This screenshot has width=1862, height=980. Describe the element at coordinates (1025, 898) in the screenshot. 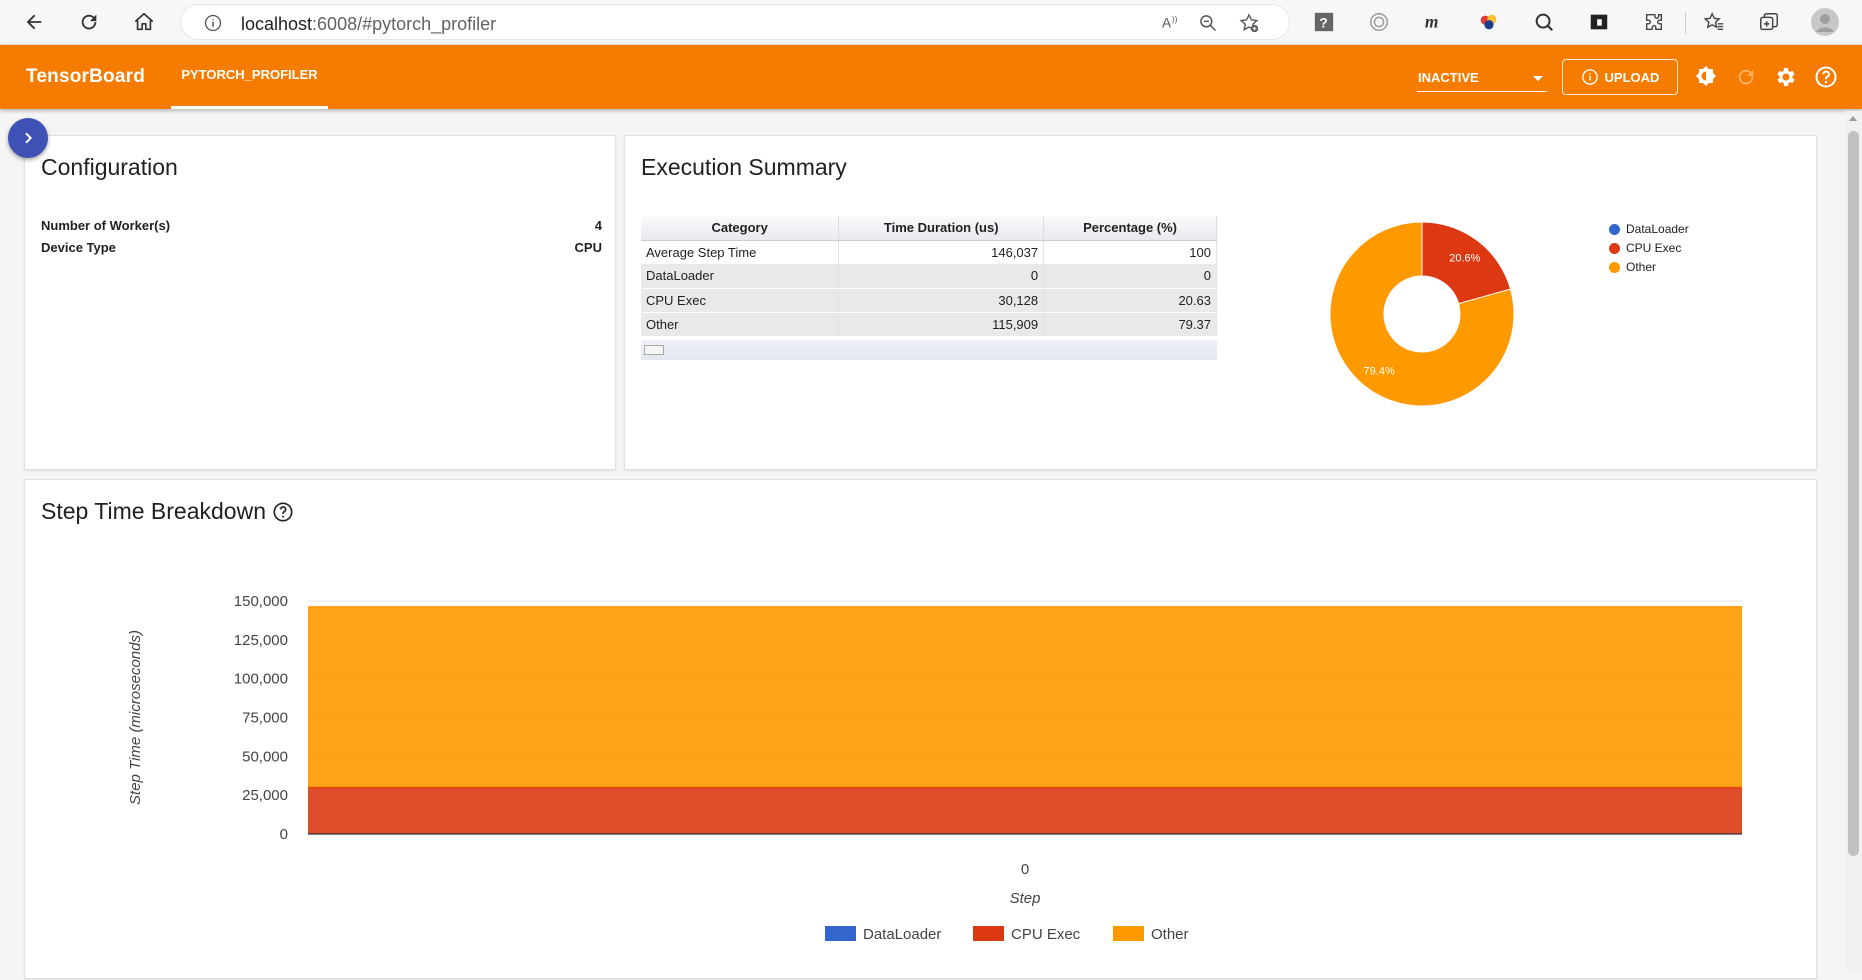

I see `x-axis-title: Step` at that location.